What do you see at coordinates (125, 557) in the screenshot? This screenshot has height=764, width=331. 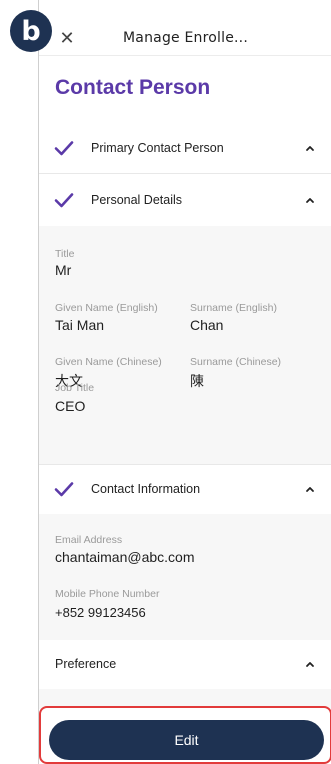 I see `email-value: chantaiman@abc.com` at bounding box center [125, 557].